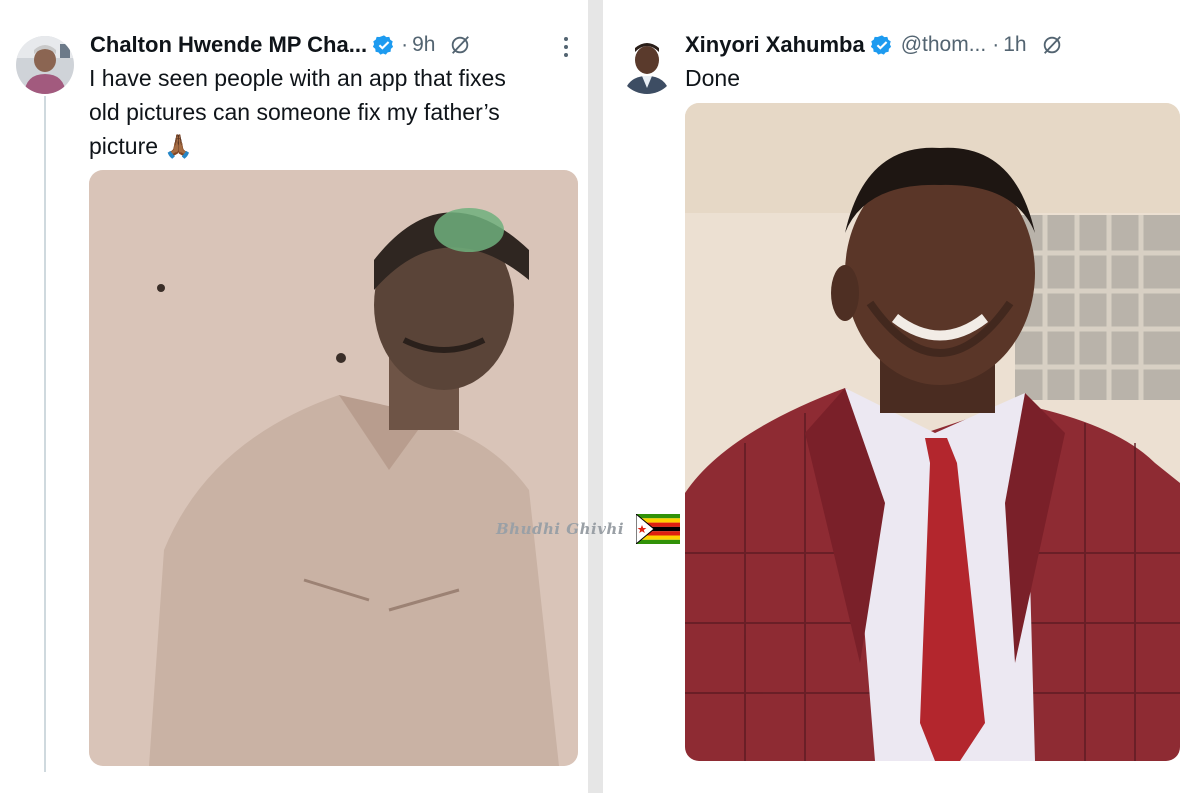 The image size is (1200, 793). Describe the element at coordinates (423, 45) in the screenshot. I see `tweet-time: 9h` at that location.